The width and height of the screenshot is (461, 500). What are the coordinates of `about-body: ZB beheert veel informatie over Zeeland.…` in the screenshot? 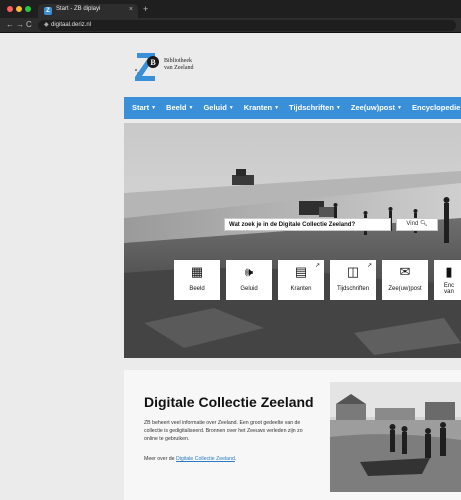 It's located at (223, 431).